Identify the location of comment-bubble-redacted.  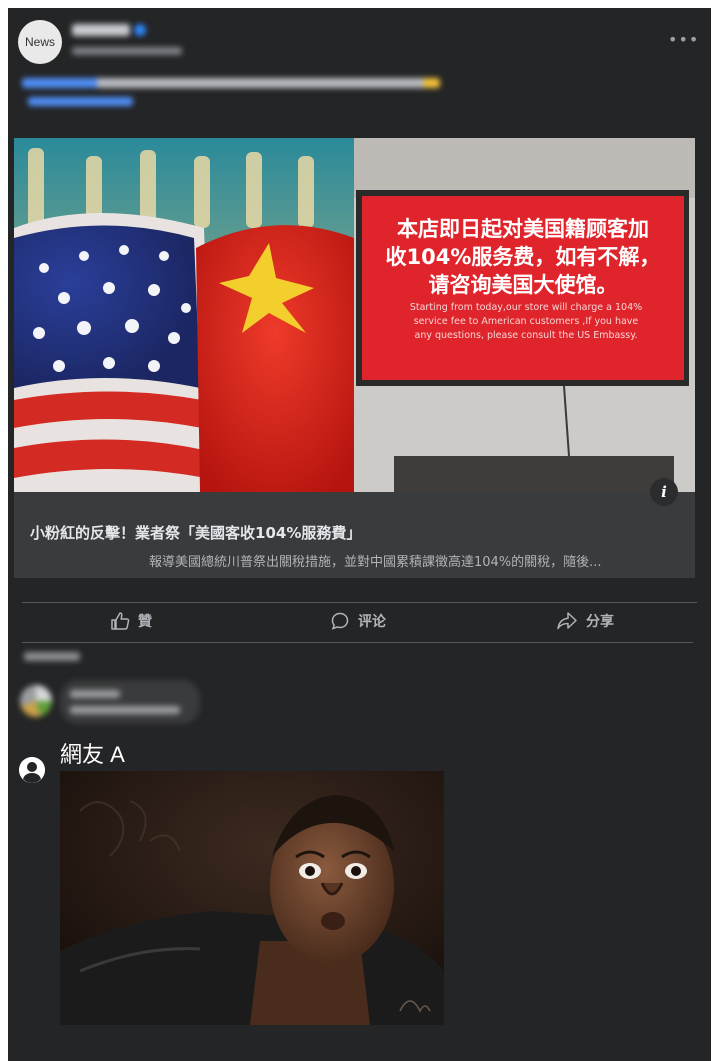
(130, 702).